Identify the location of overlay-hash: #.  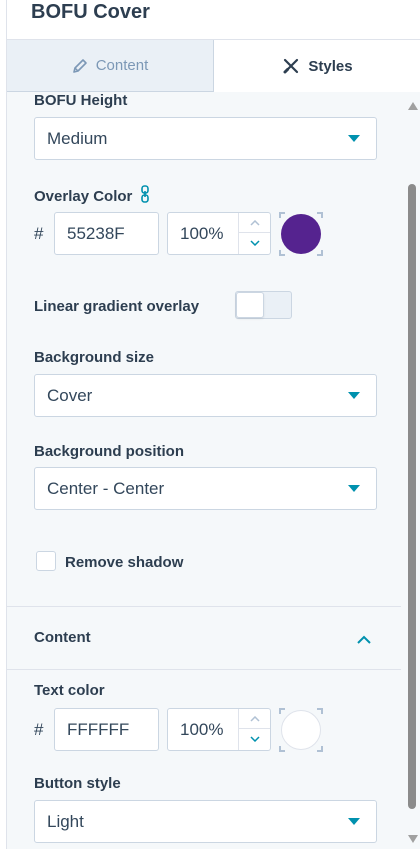
(39, 233).